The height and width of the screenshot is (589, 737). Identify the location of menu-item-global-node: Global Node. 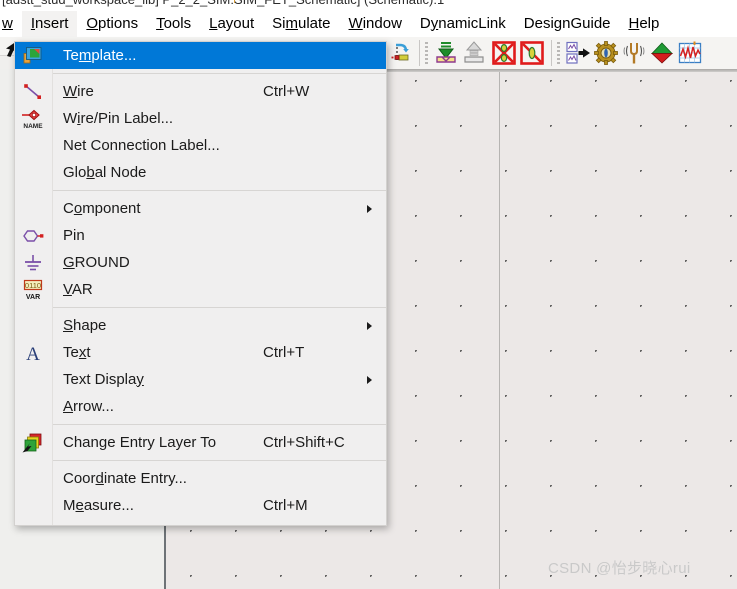
(200, 172).